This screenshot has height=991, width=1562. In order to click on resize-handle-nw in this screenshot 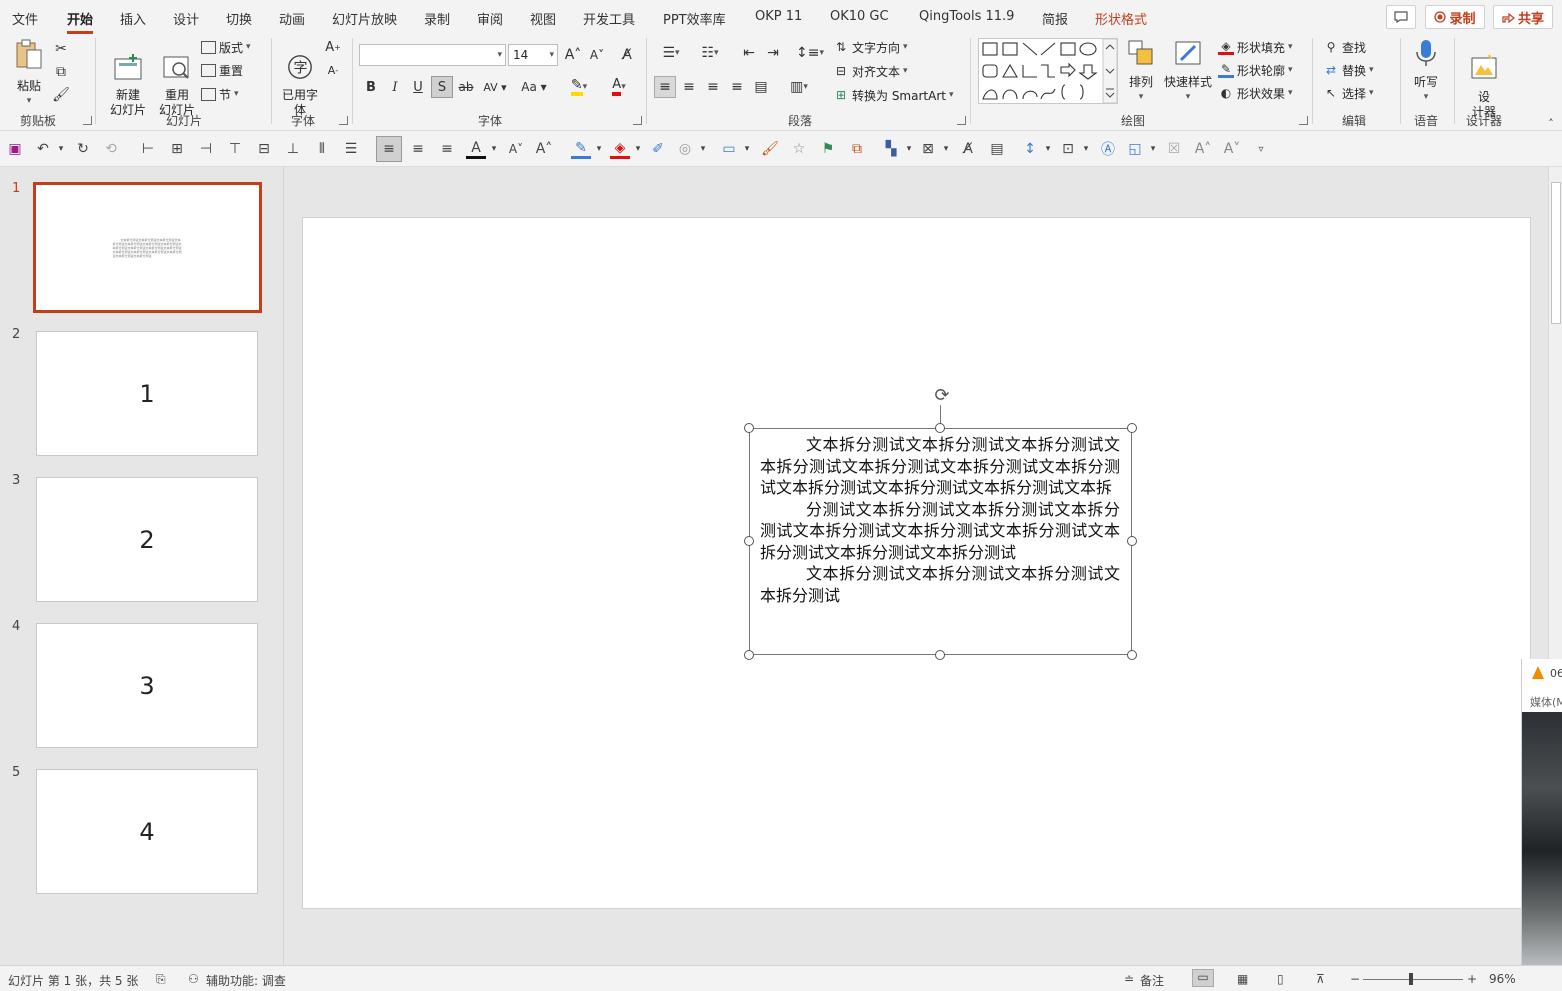, I will do `click(749, 428)`.